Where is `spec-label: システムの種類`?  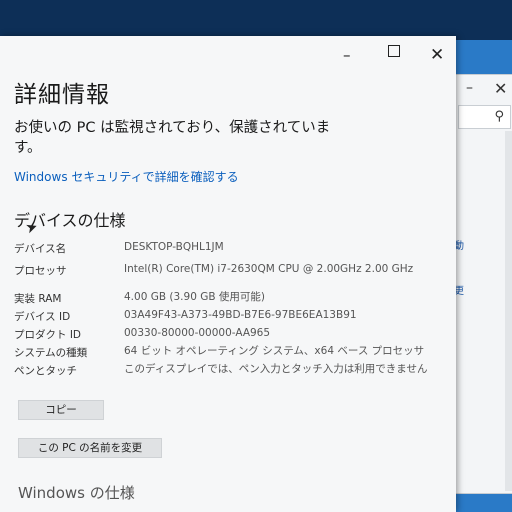
spec-label: システムの種類 is located at coordinates (51, 353).